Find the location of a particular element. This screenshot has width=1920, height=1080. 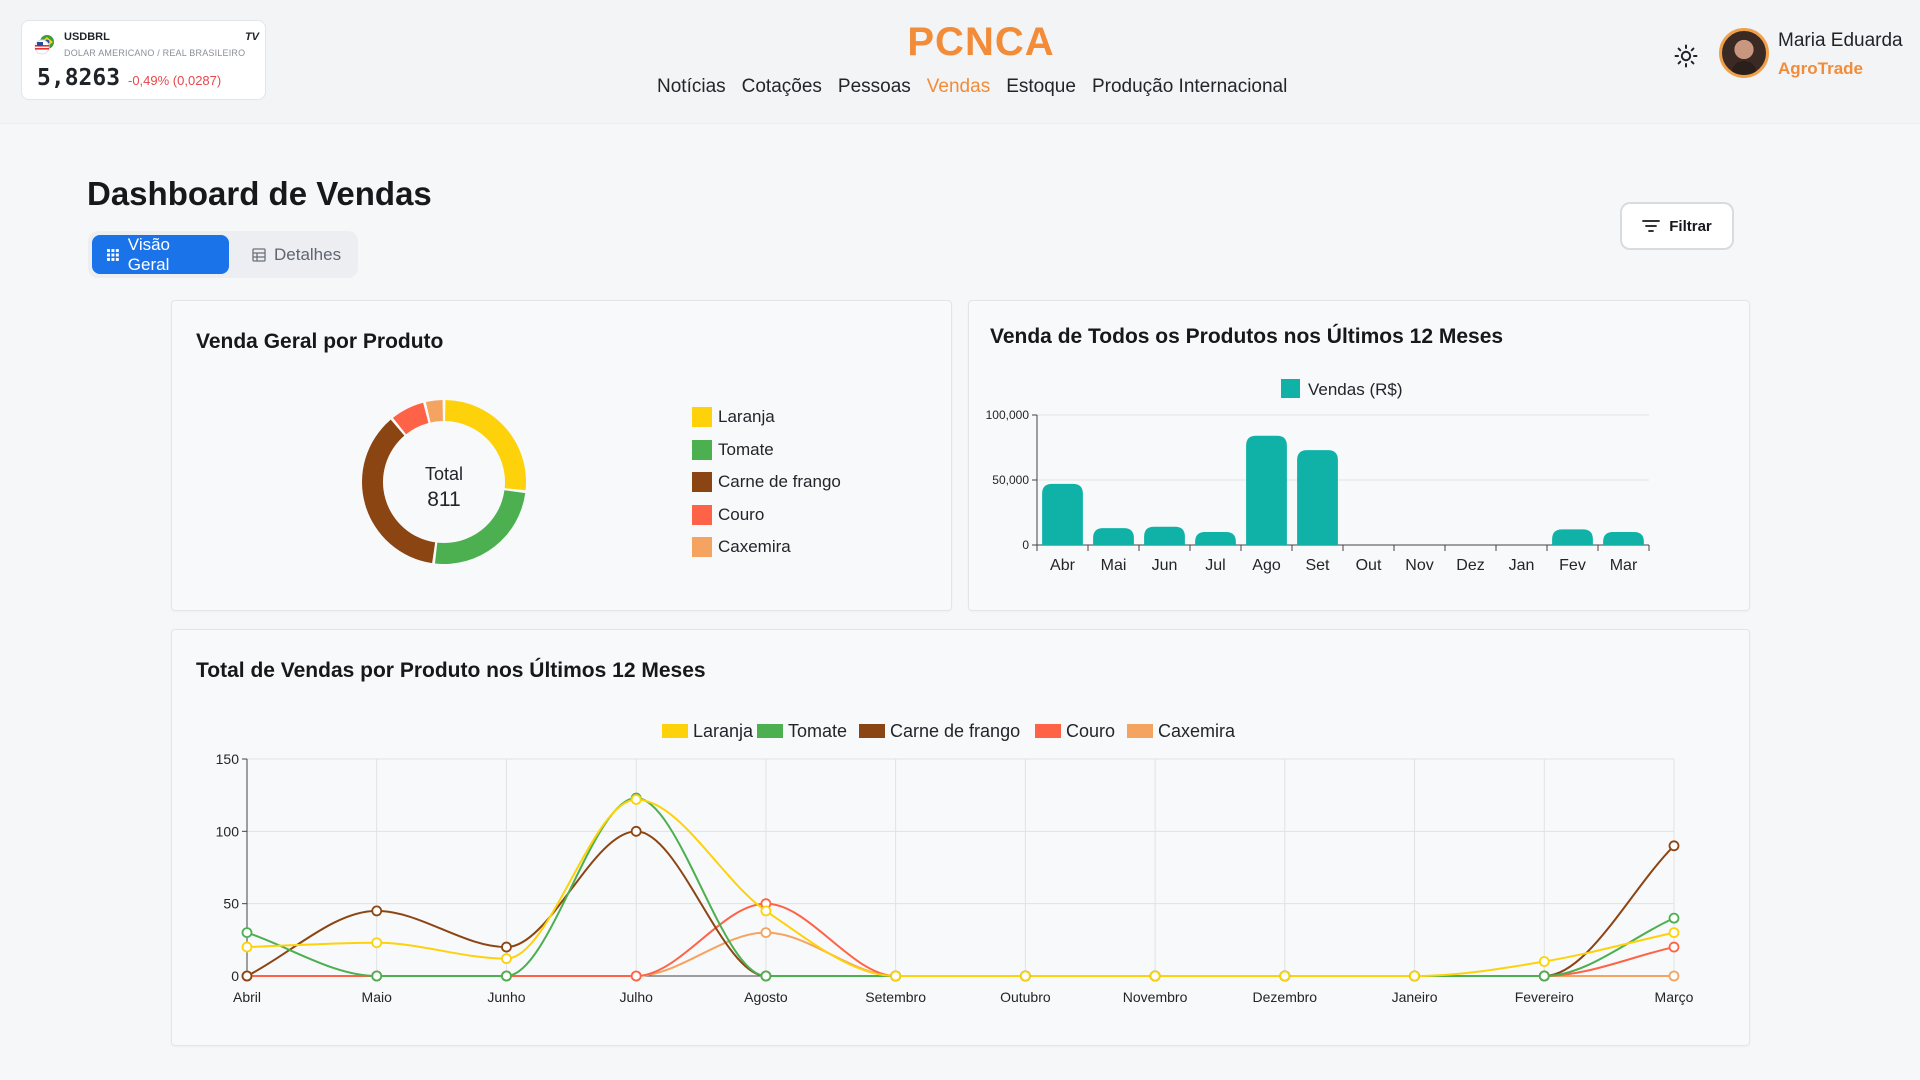

bar-mar is located at coordinates (1623, 538).